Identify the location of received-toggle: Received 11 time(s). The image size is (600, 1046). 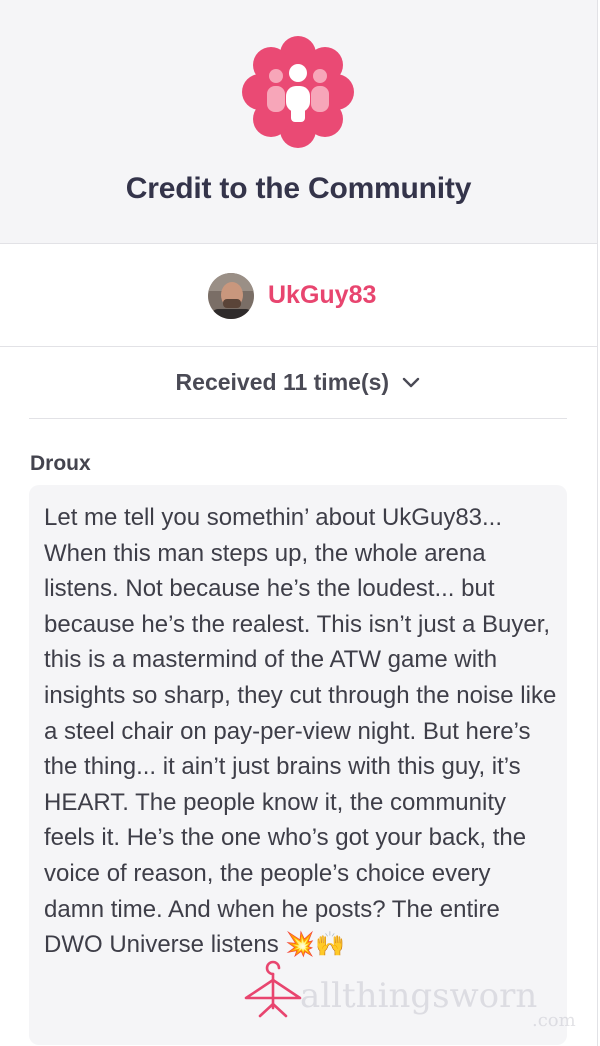
(298, 382).